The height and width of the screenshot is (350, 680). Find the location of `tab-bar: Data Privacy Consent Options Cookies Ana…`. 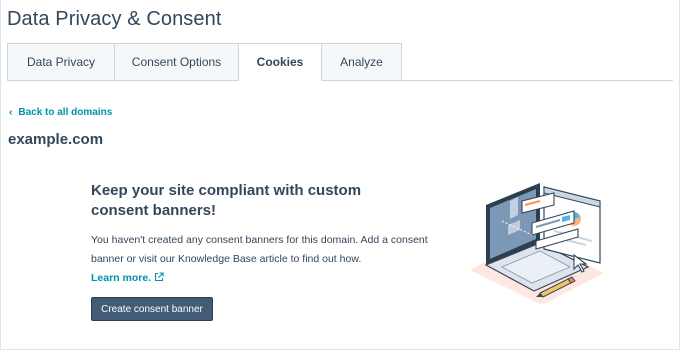

tab-bar: Data Privacy Consent Options Cookies Ana… is located at coordinates (204, 62).